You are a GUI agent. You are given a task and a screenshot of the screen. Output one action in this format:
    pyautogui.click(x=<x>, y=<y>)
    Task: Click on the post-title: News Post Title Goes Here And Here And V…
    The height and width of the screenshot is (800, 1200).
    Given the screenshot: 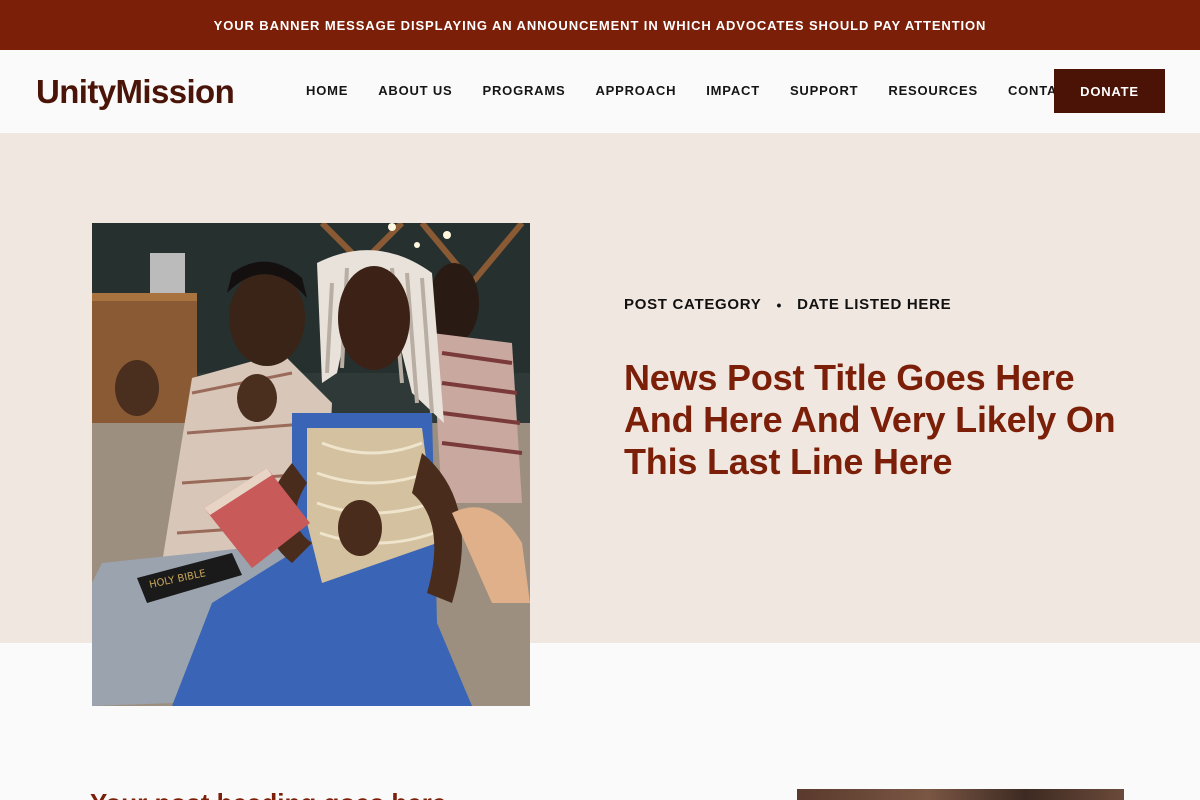 What is the action you would take?
    pyautogui.click(x=870, y=419)
    